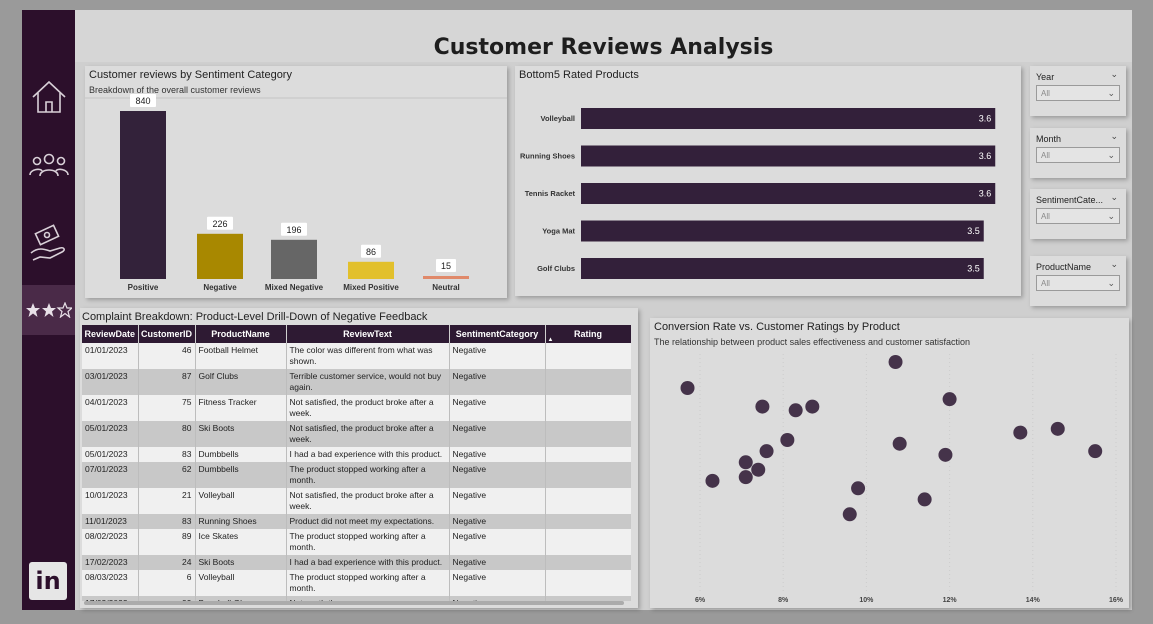 This screenshot has width=1153, height=624. What do you see at coordinates (167, 356) in the screenshot?
I see `cell-customer-id: 46` at bounding box center [167, 356].